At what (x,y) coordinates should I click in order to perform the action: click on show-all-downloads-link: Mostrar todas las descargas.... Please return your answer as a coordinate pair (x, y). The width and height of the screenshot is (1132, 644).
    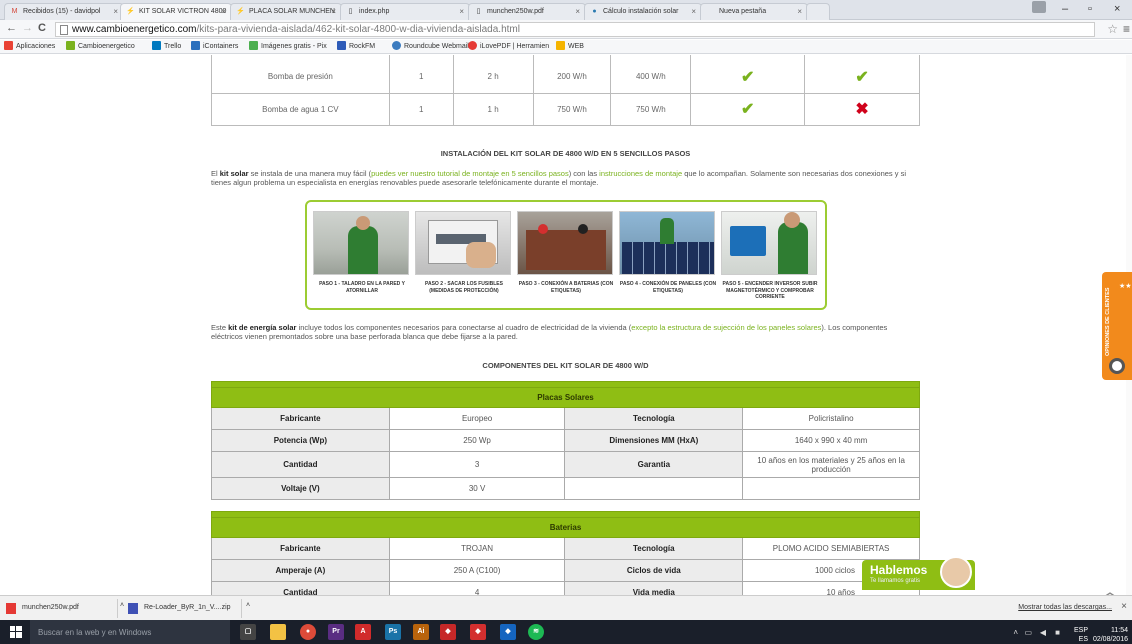
    Looking at the image, I should click on (1065, 607).